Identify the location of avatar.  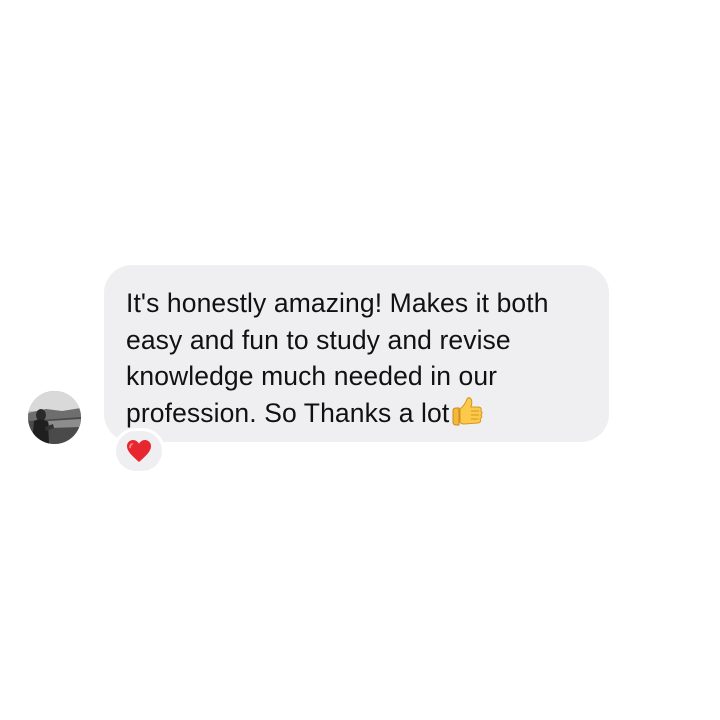
(54, 417).